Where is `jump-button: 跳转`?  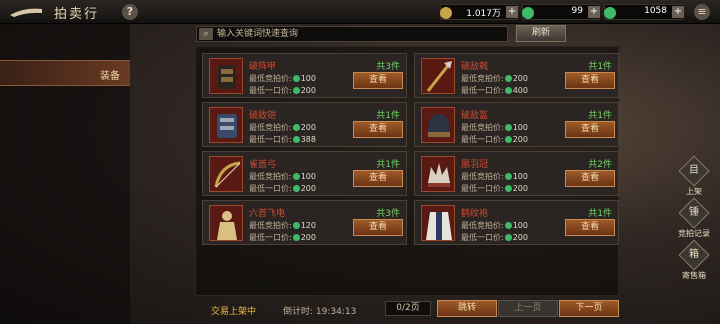 jump-button: 跳转 is located at coordinates (467, 308).